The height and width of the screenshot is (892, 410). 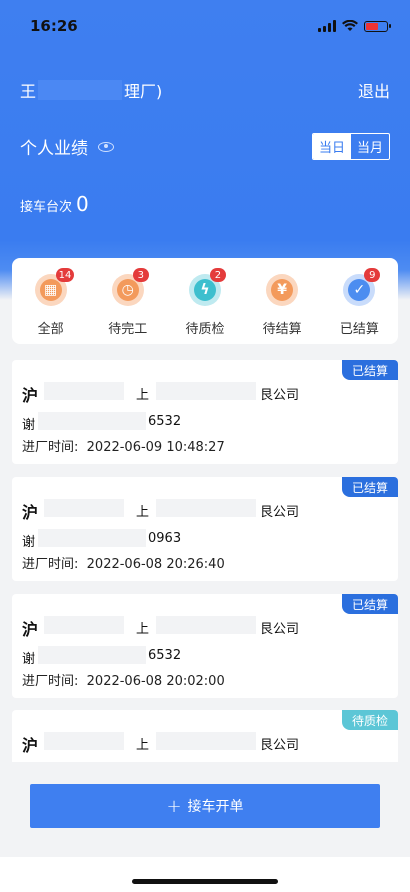 I want to click on category-panel: ▦ 14 全部 ◷ 3 待完工 ϟ 2 待质检 ¥ 待结算 ✓ 9 已结算, so click(x=205, y=301).